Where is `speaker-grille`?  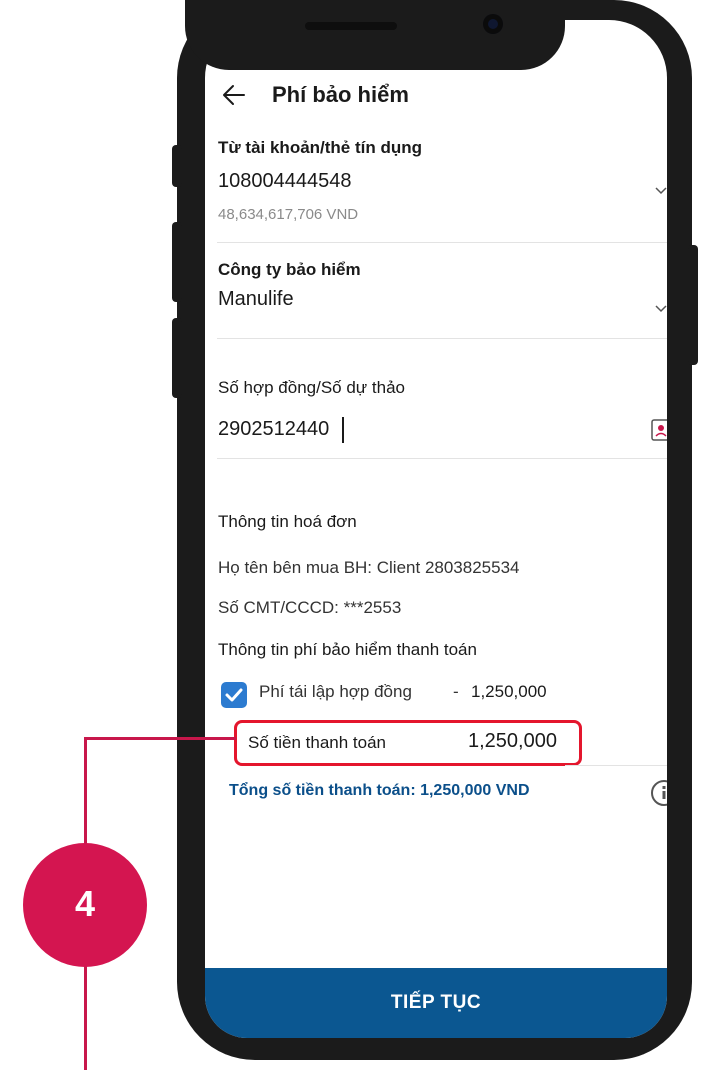 speaker-grille is located at coordinates (351, 26).